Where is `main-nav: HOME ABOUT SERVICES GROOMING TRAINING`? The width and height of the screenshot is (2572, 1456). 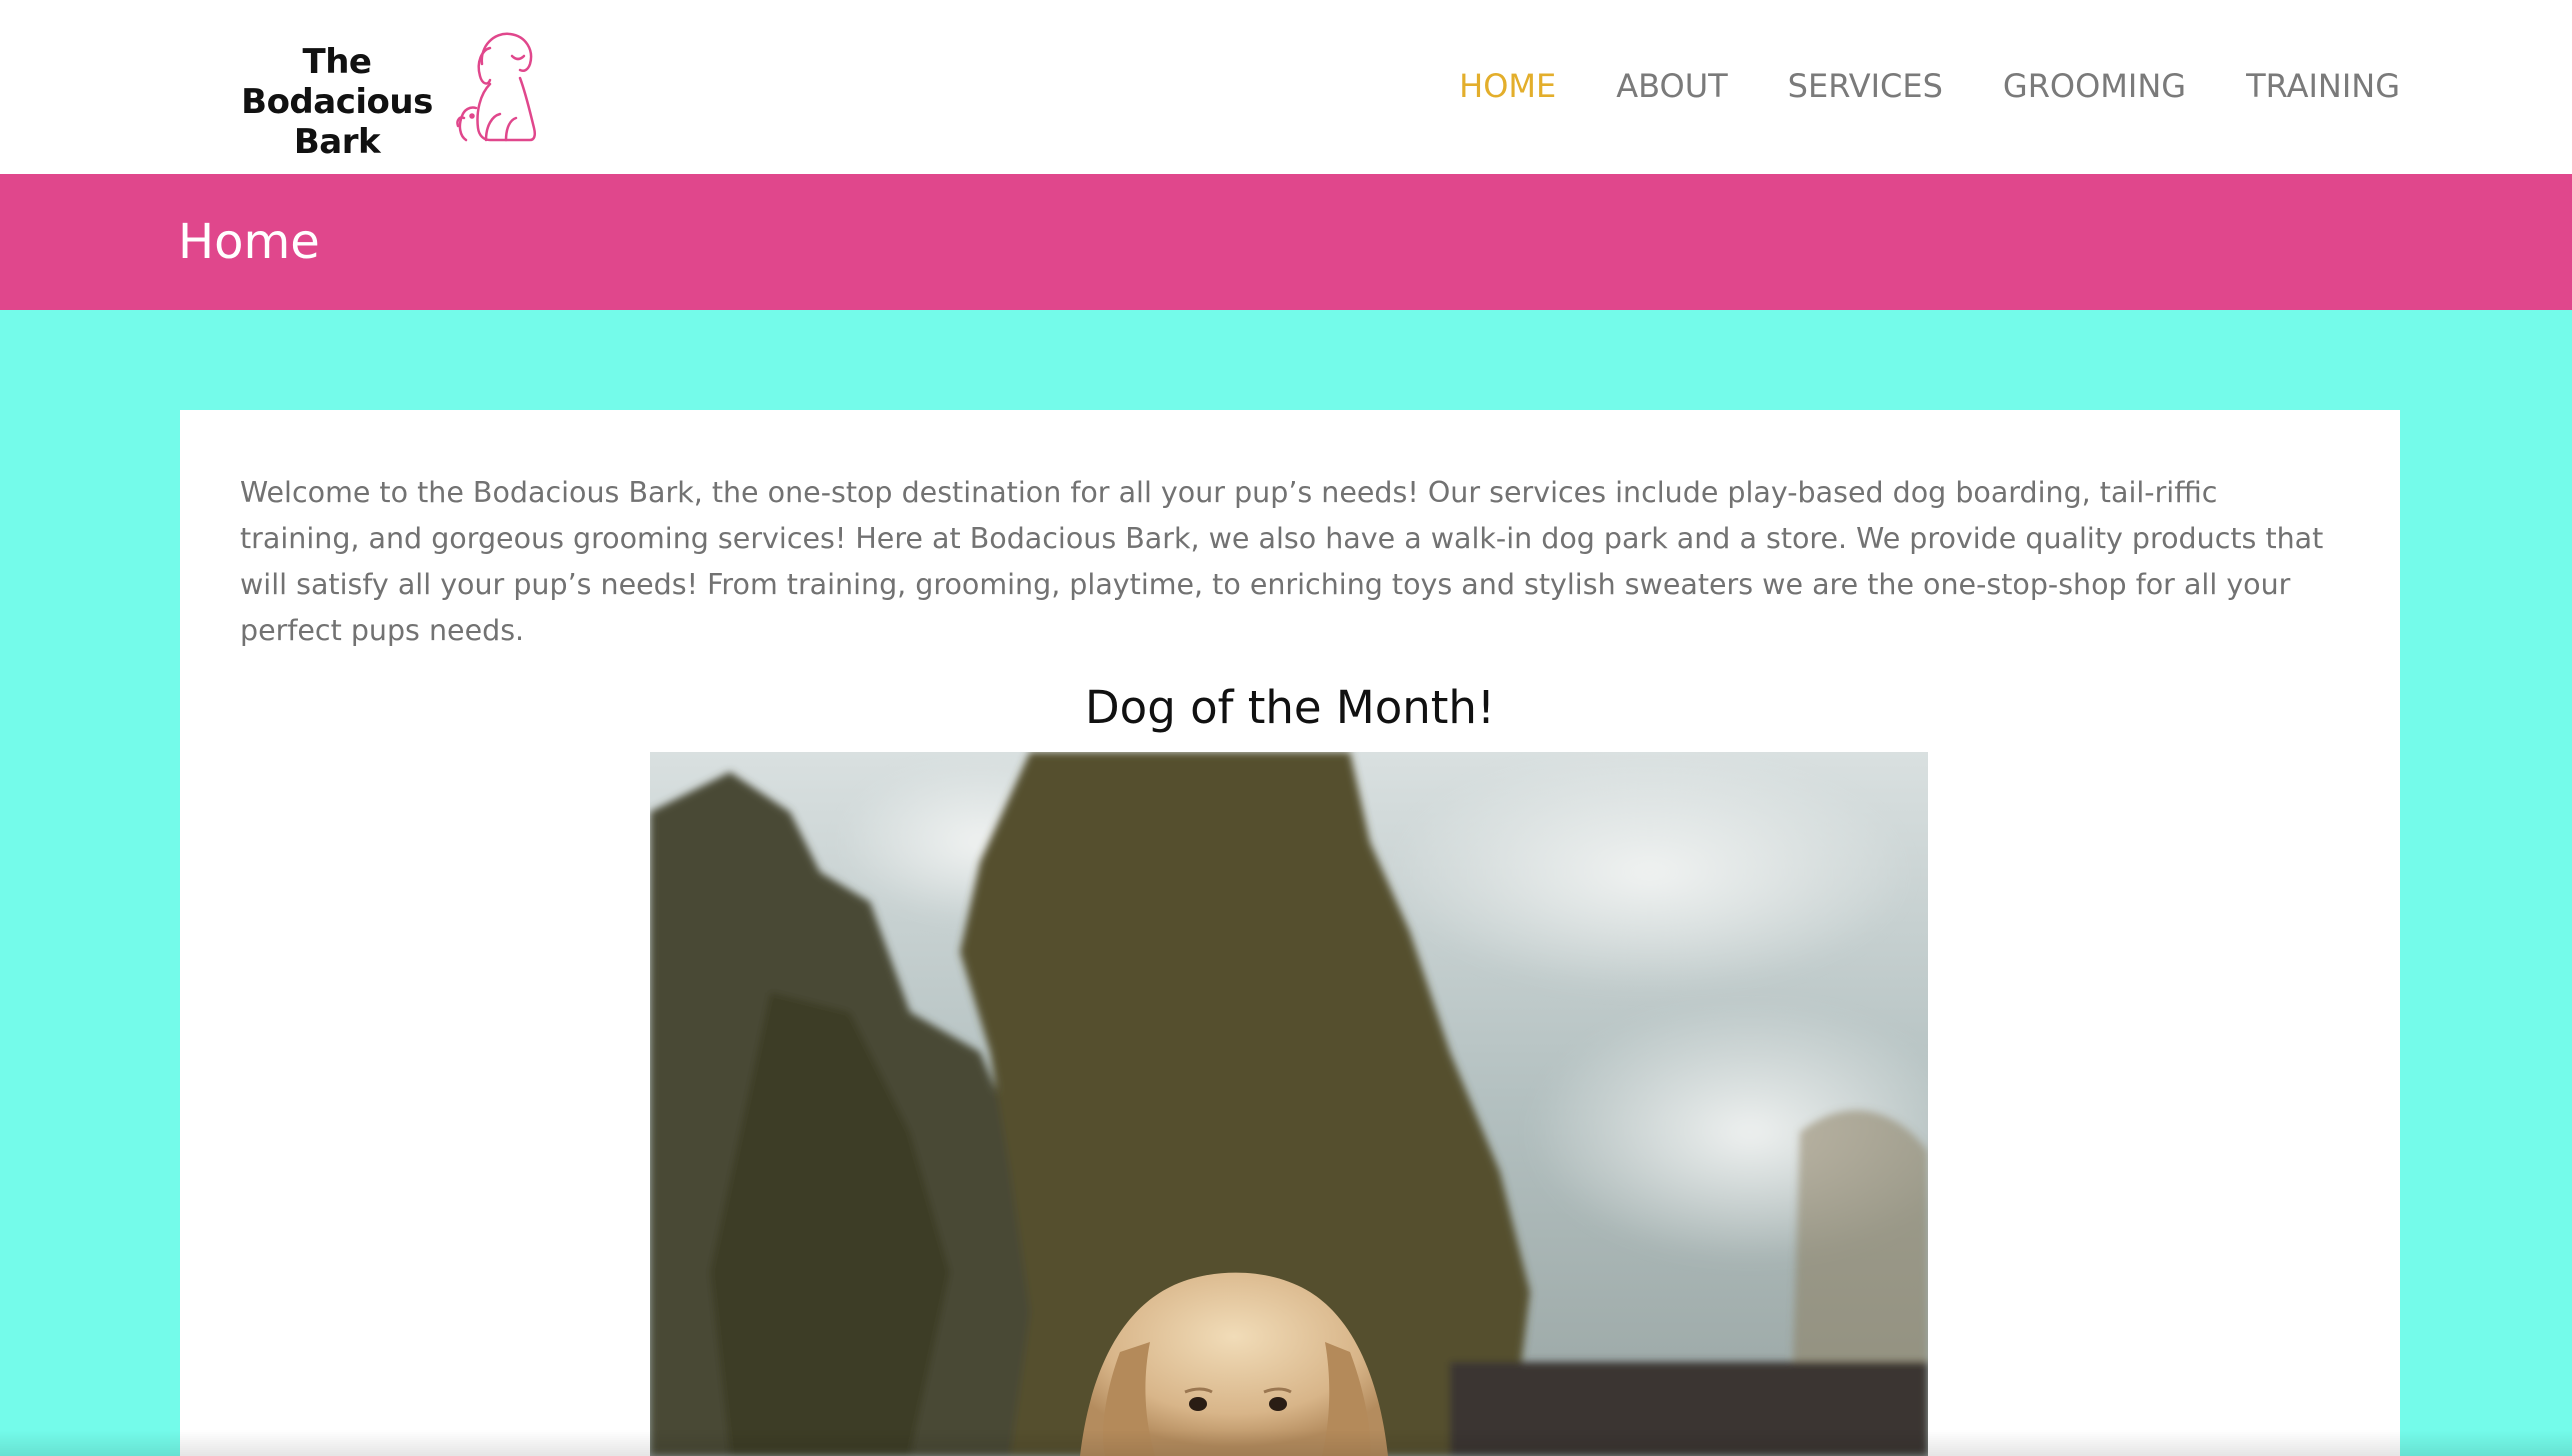
main-nav: HOME ABOUT SERVICES GROOMING TRAINING is located at coordinates (1929, 86).